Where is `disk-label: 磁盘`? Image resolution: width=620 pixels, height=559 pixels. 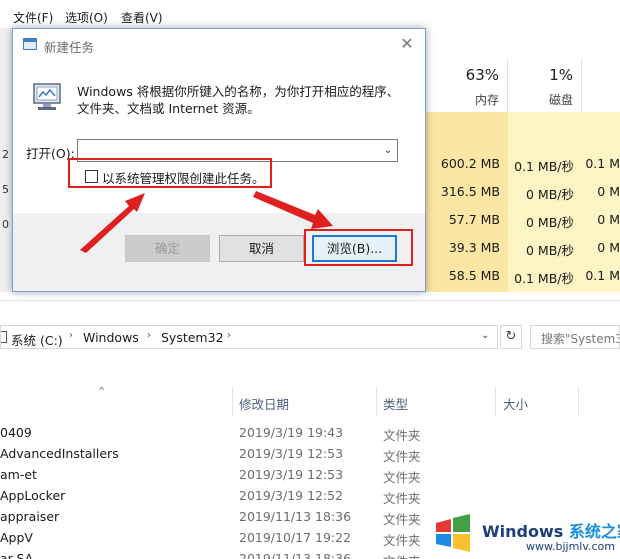 disk-label: 磁盘 is located at coordinates (560, 100).